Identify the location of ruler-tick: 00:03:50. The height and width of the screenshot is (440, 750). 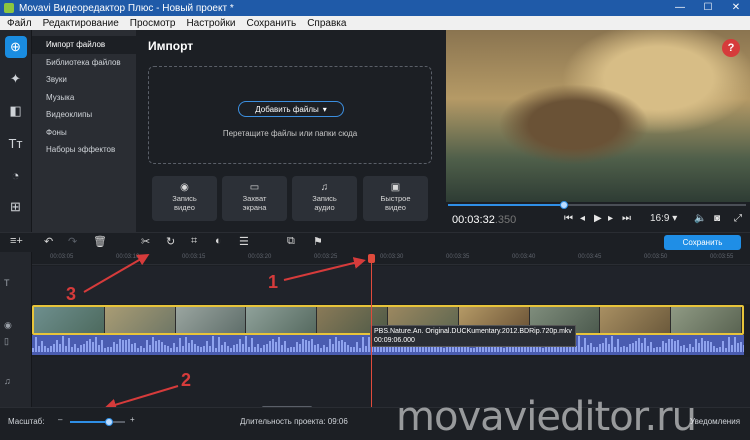
(656, 257).